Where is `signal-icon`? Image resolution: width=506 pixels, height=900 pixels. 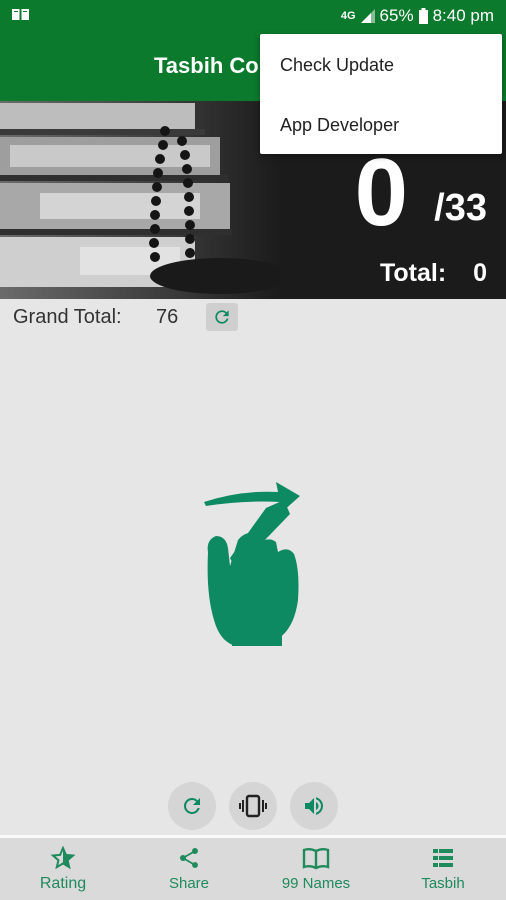
signal-icon is located at coordinates (367, 16).